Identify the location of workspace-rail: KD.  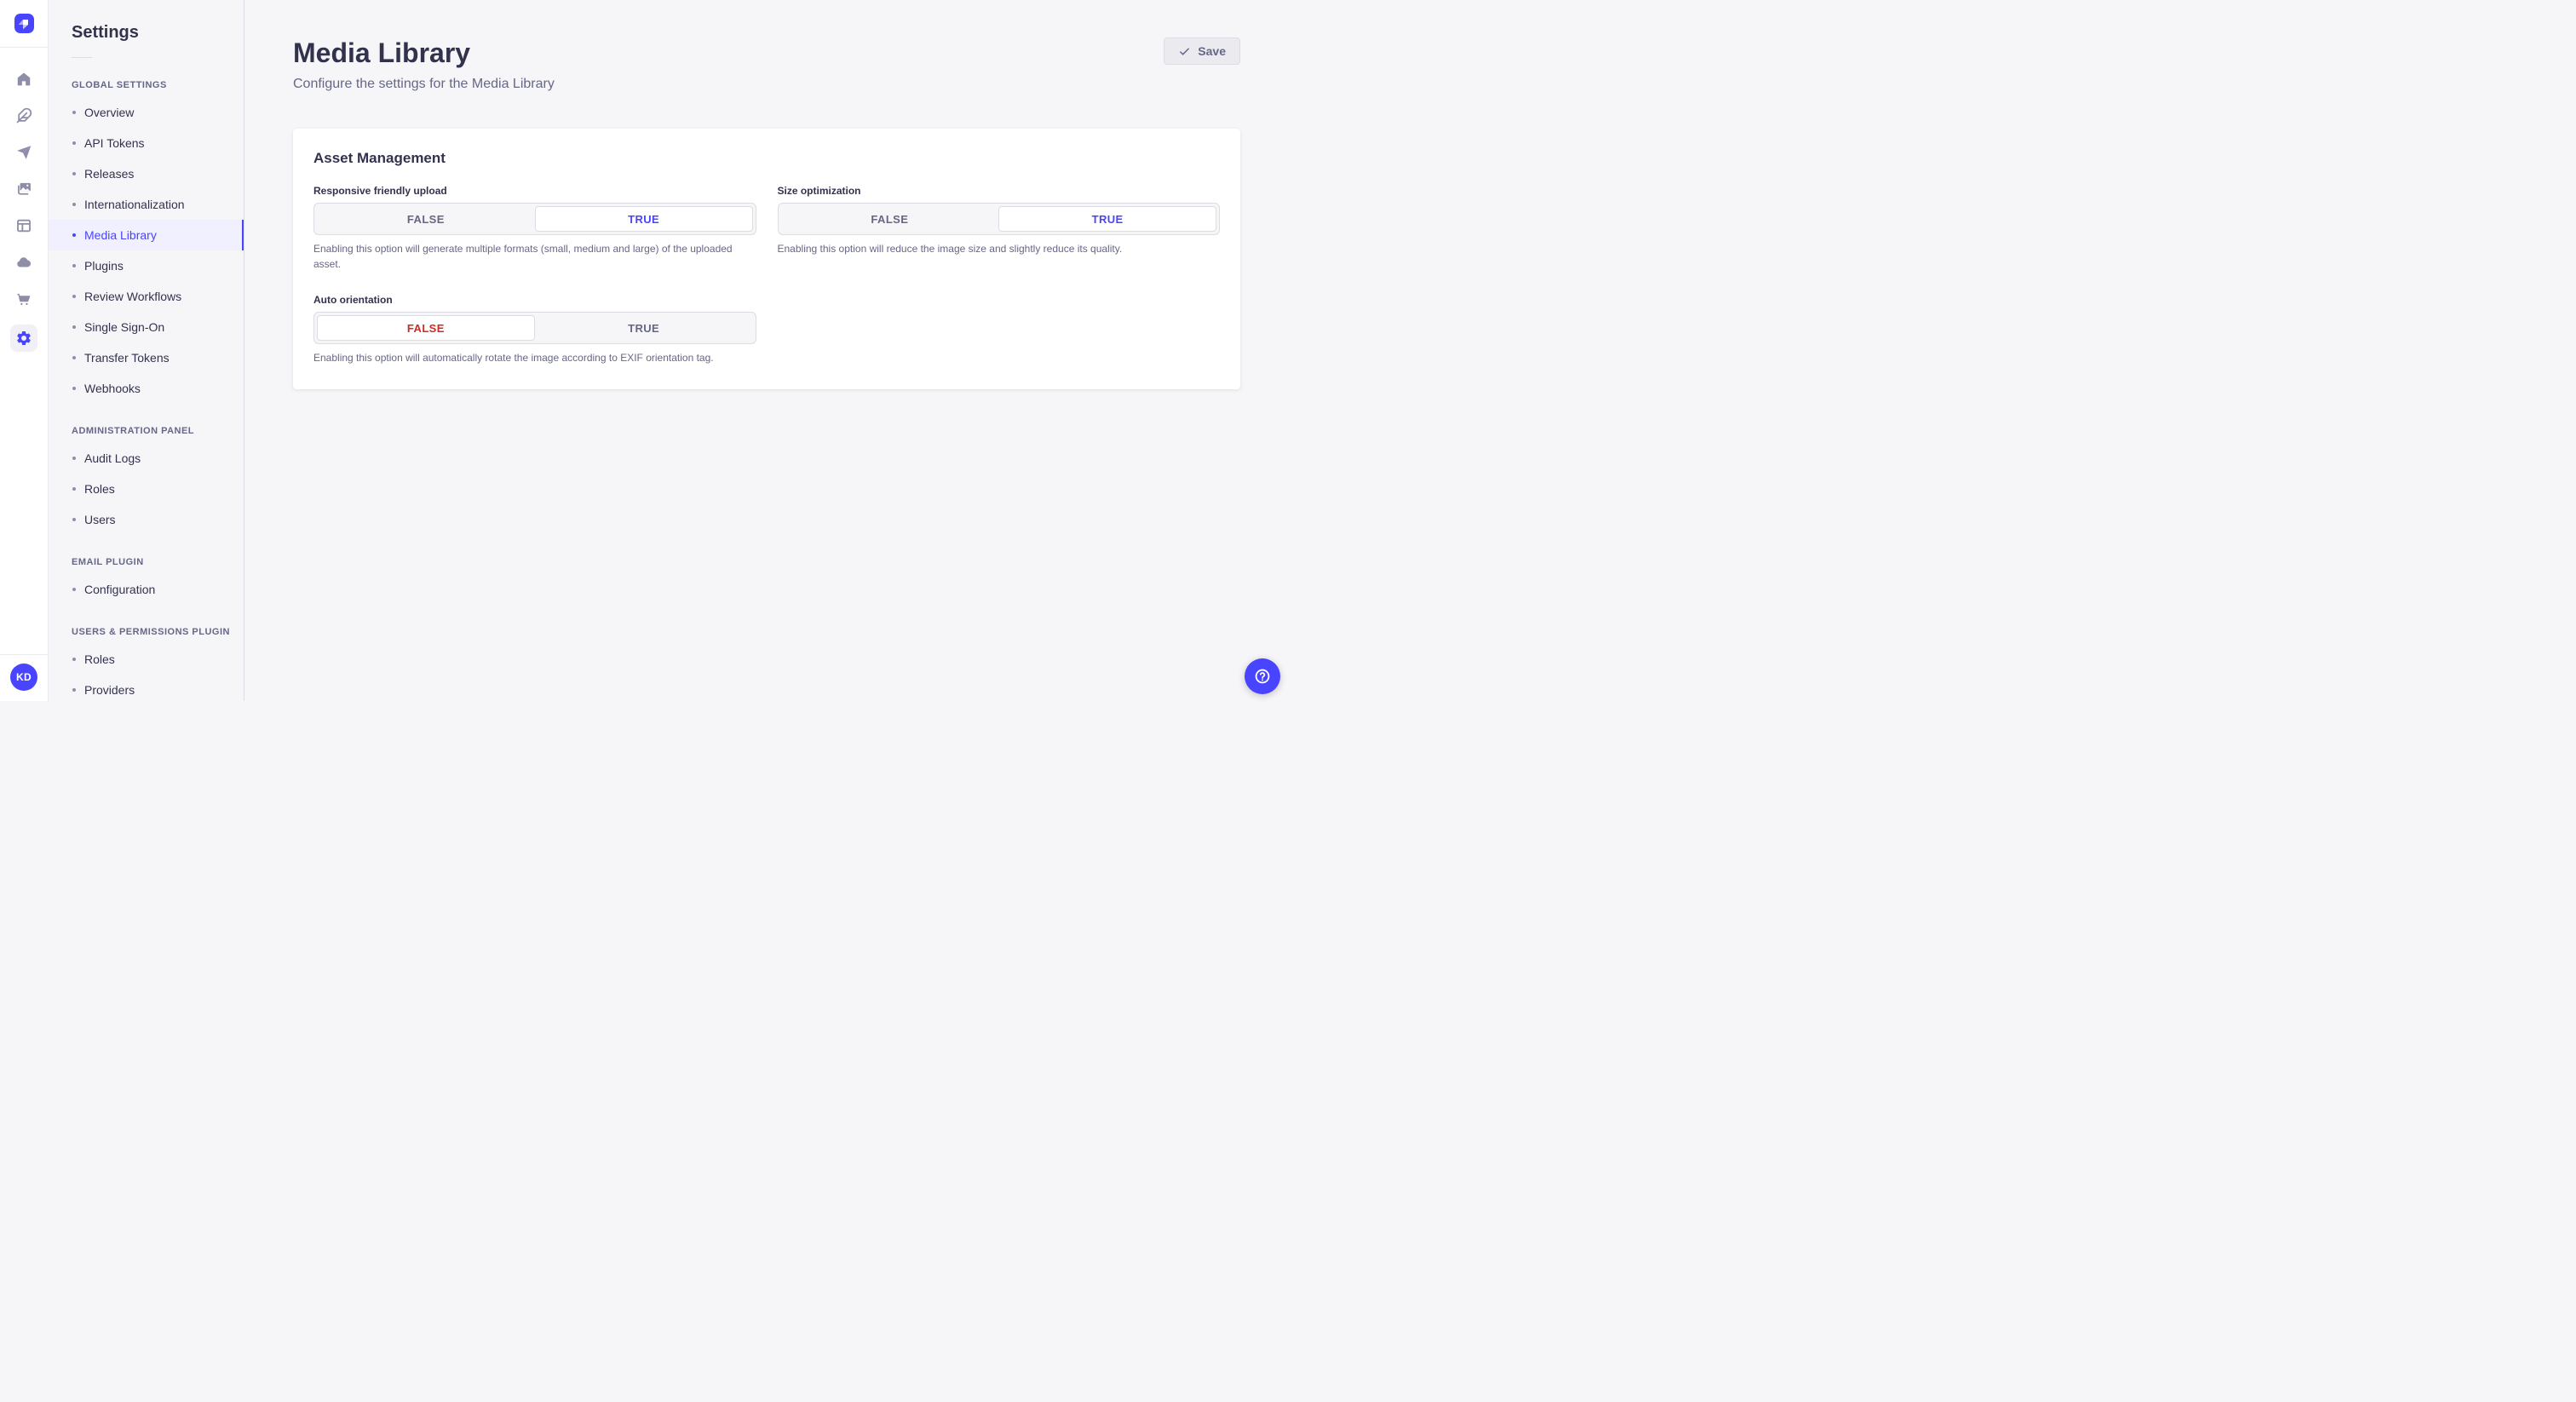
(25, 350).